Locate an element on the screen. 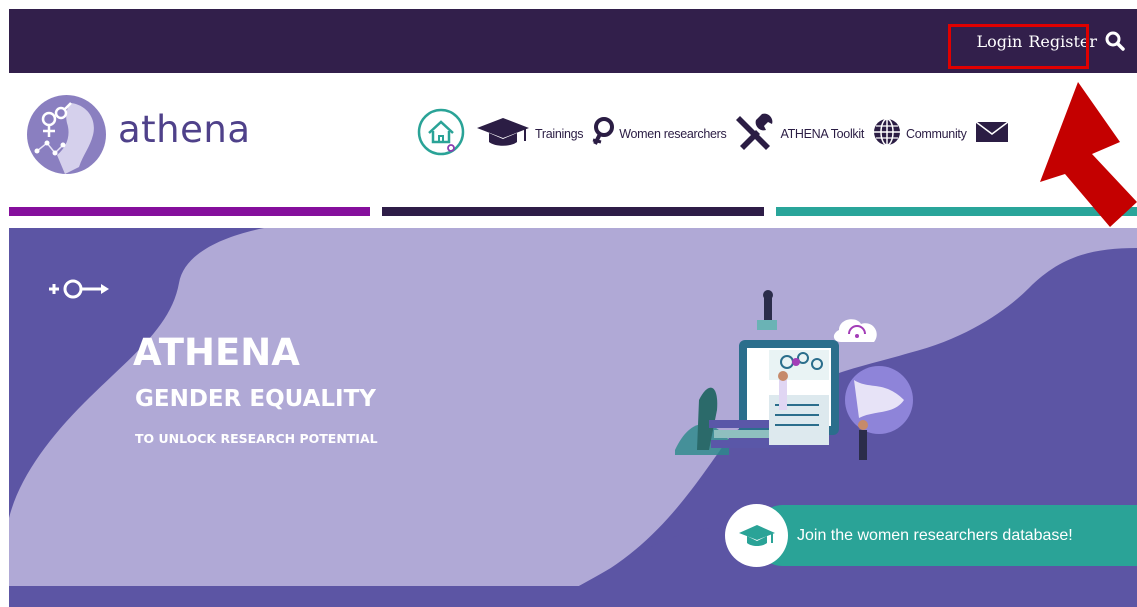 The image size is (1137, 607). nav-item-trainings: Trainings is located at coordinates (529, 134).